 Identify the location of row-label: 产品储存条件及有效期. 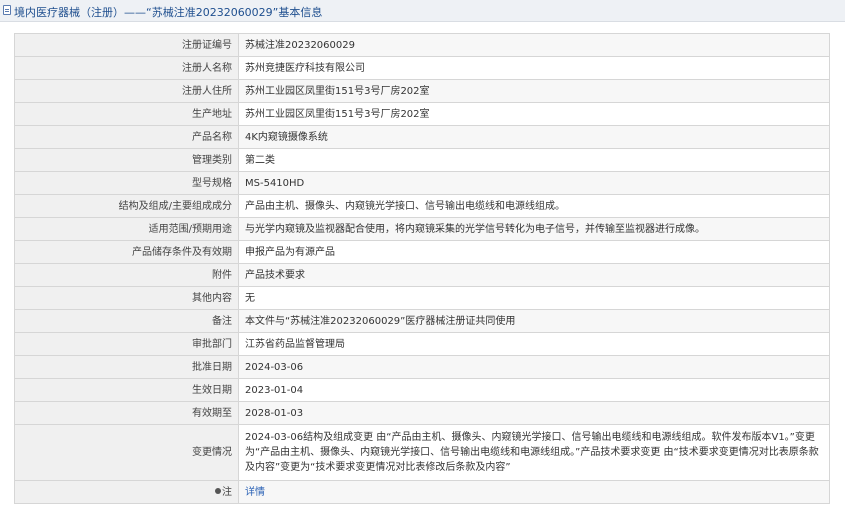
(126, 252).